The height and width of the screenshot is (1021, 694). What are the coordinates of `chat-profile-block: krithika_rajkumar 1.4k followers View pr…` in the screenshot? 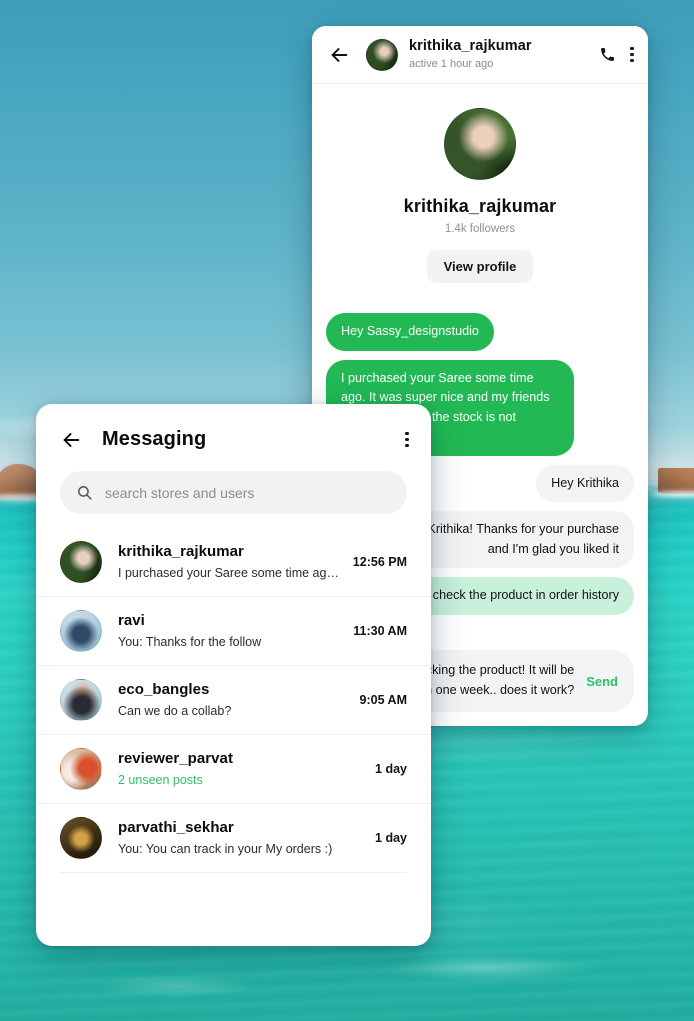 It's located at (480, 191).